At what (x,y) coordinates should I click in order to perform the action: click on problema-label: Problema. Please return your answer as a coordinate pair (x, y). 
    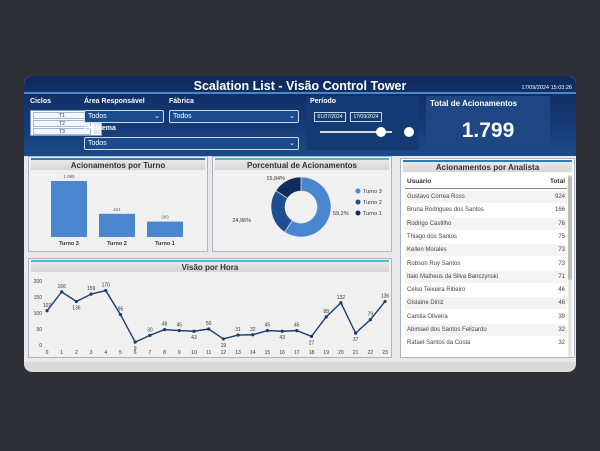
    Looking at the image, I should click on (100, 128).